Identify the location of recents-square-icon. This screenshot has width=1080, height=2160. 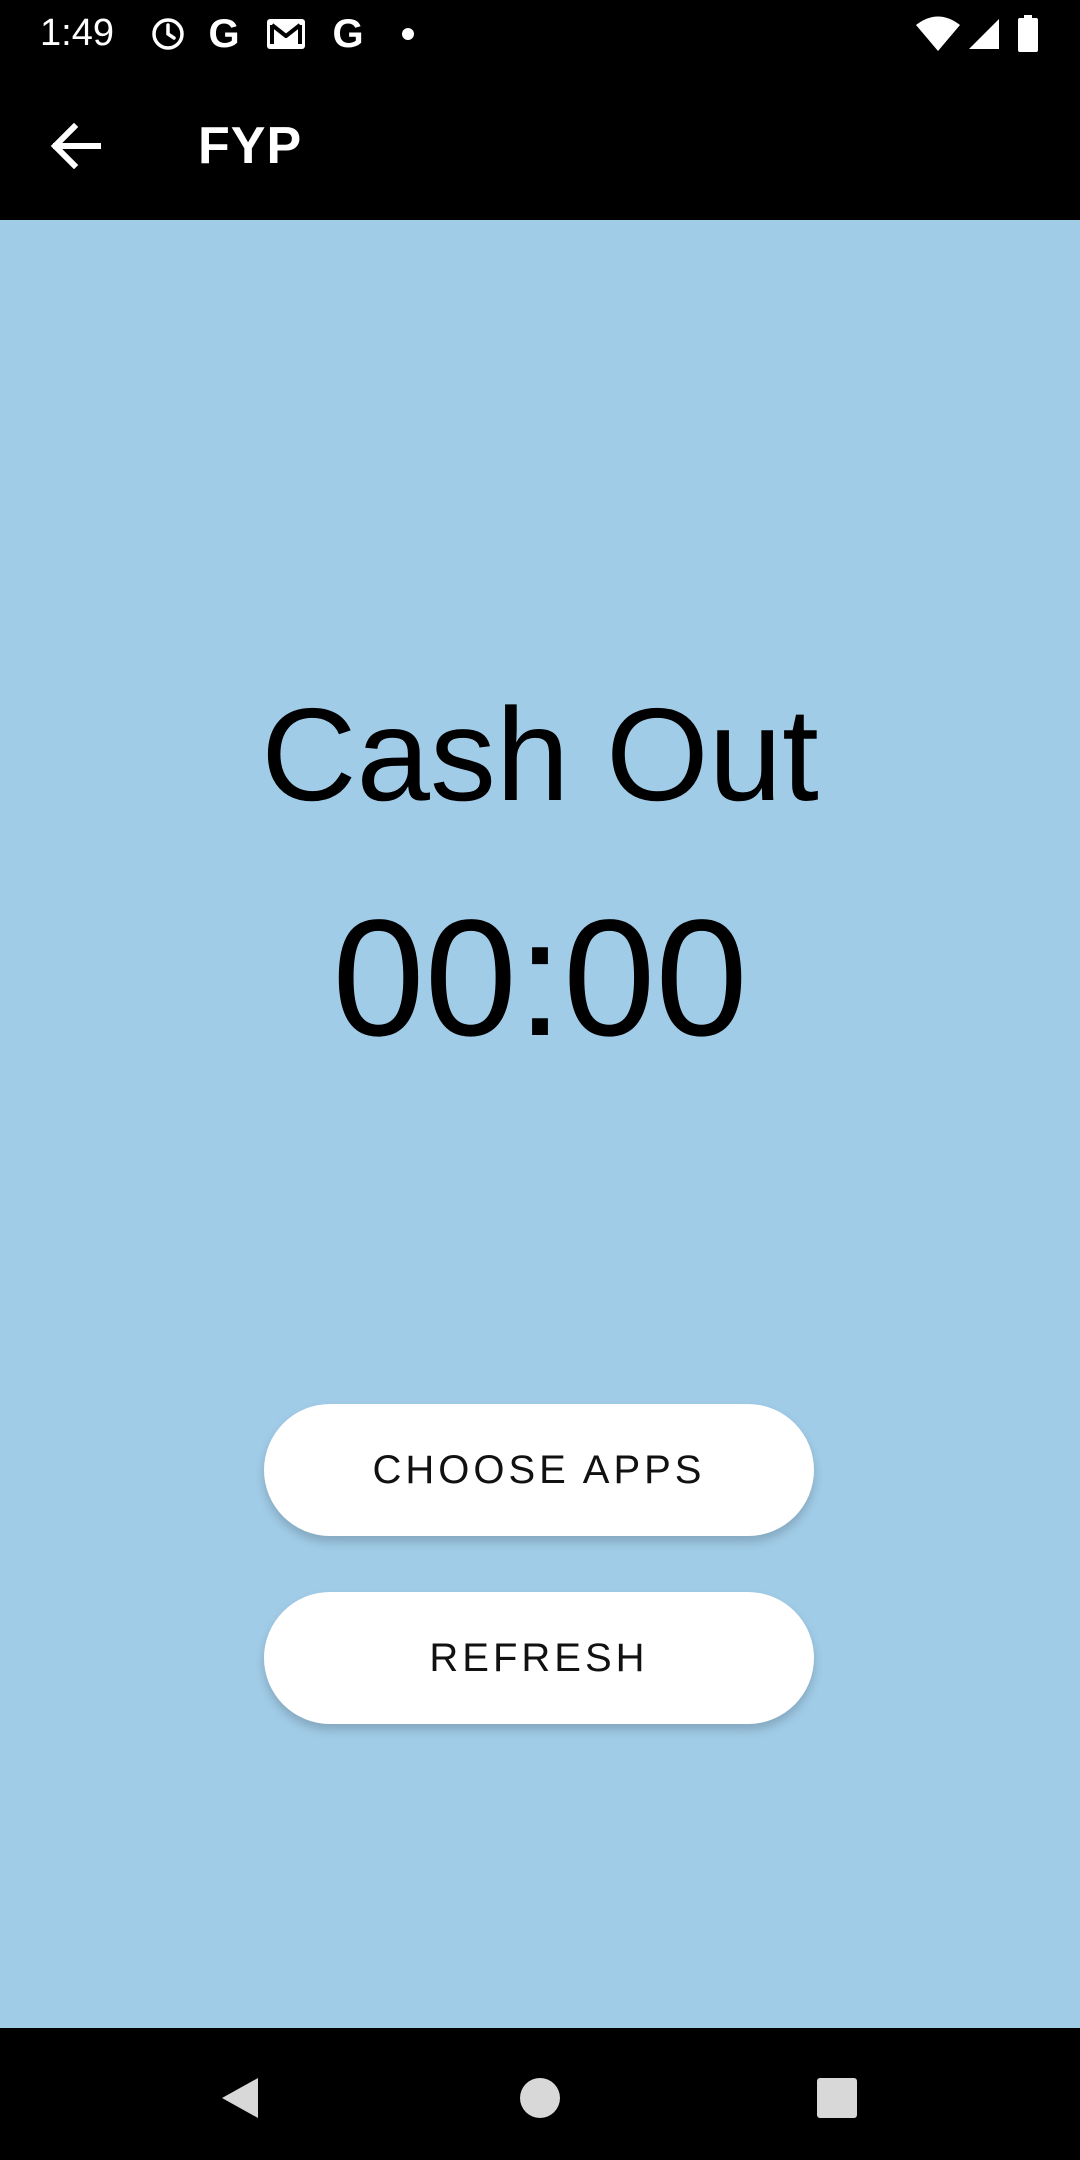
(837, 2098).